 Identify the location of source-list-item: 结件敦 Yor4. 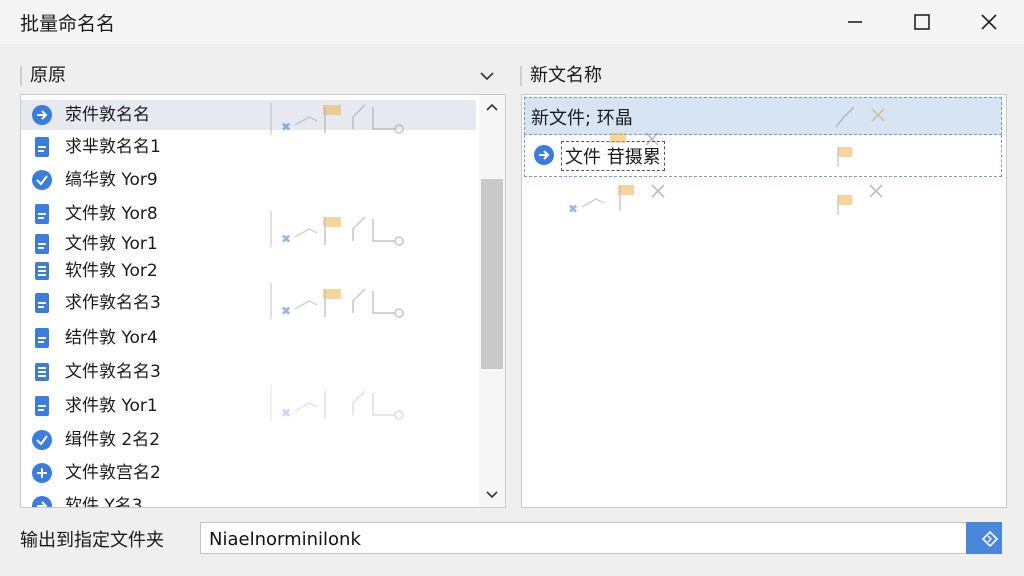
(248, 338).